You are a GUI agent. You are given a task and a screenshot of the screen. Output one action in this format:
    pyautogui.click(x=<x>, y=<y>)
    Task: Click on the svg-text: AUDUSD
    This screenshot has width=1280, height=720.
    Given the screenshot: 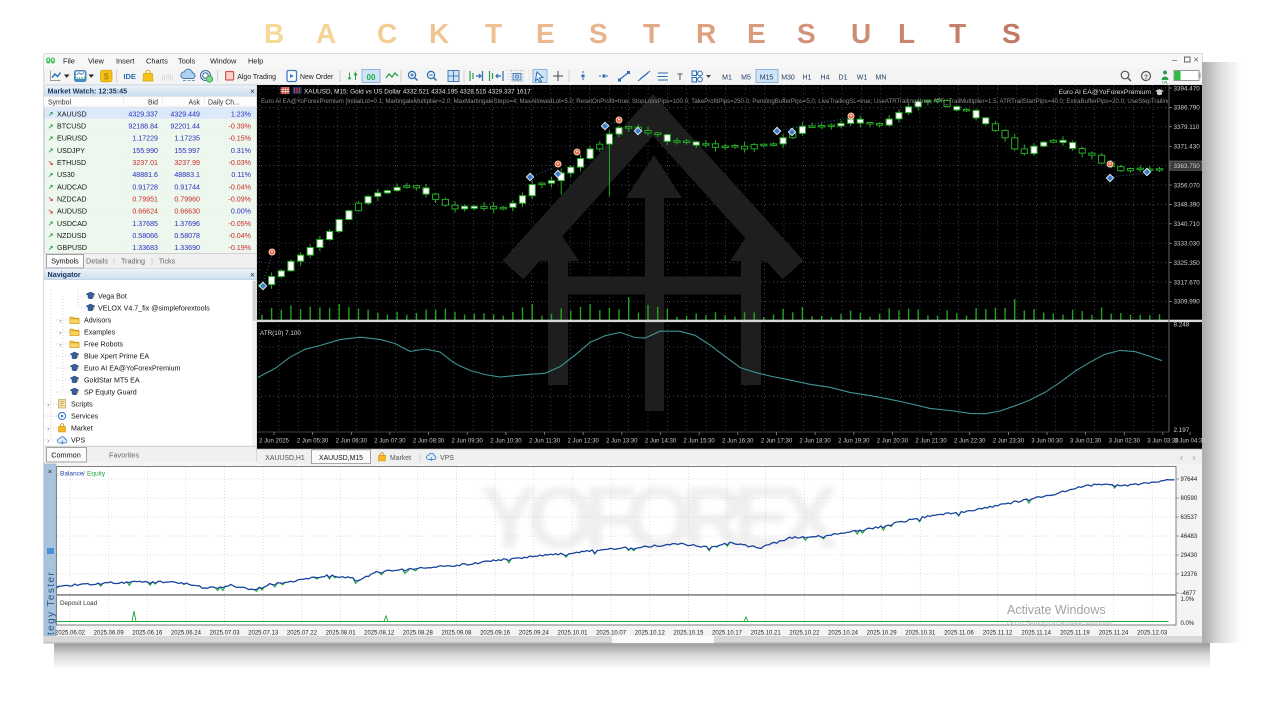 What is the action you would take?
    pyautogui.click(x=72, y=212)
    